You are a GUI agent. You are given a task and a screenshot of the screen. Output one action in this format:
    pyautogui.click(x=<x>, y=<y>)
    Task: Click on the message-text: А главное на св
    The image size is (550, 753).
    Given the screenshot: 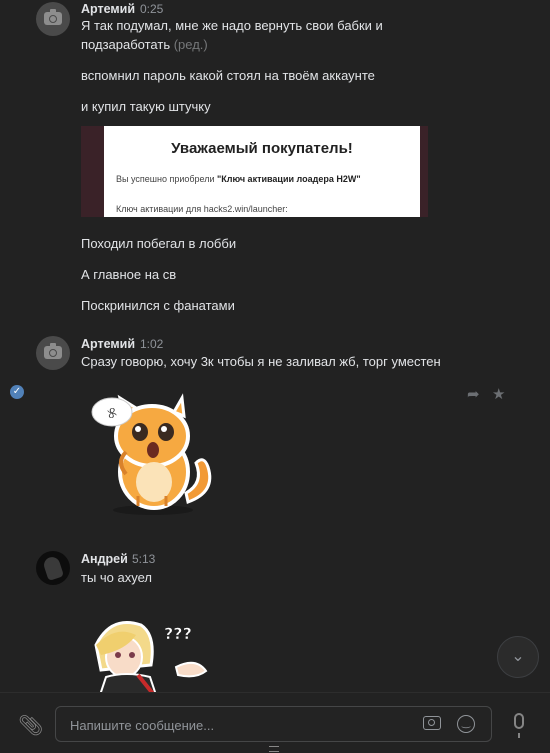 What is the action you would take?
    pyautogui.click(x=129, y=274)
    